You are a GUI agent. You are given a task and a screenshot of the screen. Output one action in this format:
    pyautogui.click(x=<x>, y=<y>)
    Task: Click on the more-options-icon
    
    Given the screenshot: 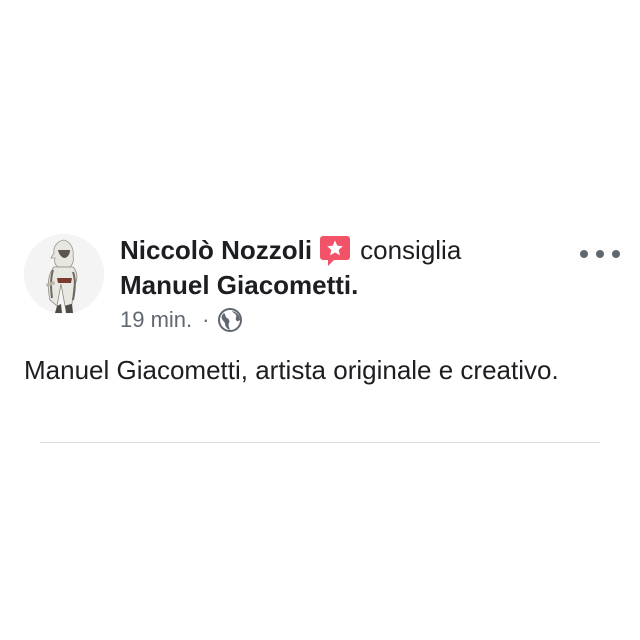 What is the action you would take?
    pyautogui.click(x=600, y=254)
    